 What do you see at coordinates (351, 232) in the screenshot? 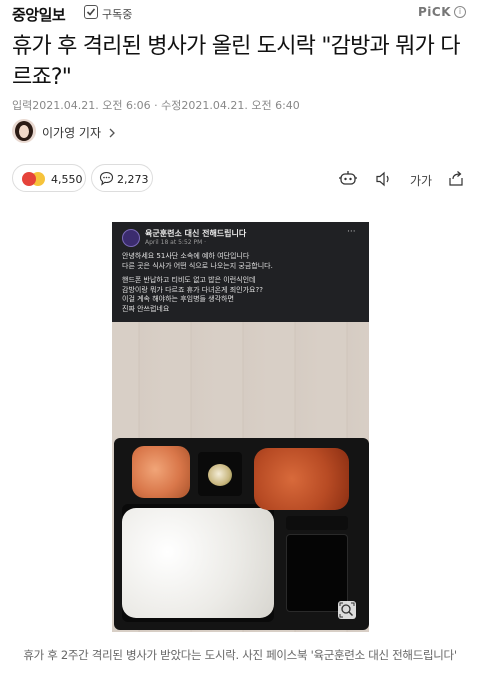
I see `more-icon: ···` at bounding box center [351, 232].